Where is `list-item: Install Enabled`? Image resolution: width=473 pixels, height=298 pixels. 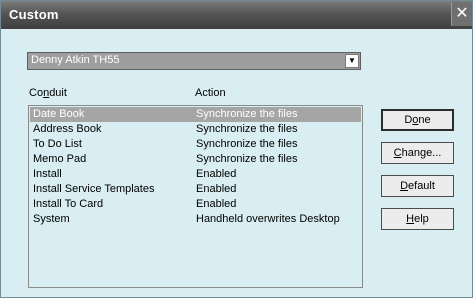 list-item: Install Enabled is located at coordinates (195, 174).